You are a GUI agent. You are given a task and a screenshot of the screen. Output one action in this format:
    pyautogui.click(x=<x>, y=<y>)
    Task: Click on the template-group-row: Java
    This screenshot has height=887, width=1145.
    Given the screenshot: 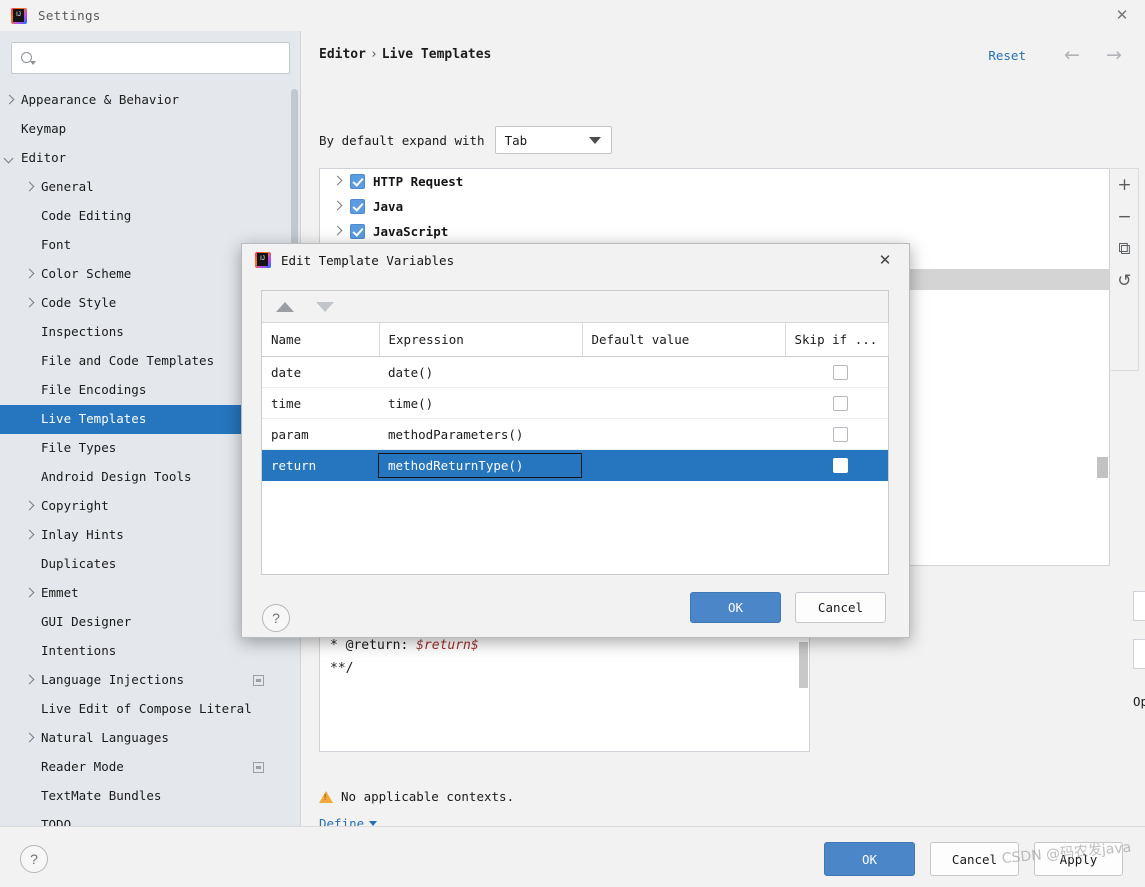 What is the action you would take?
    pyautogui.click(x=714, y=206)
    